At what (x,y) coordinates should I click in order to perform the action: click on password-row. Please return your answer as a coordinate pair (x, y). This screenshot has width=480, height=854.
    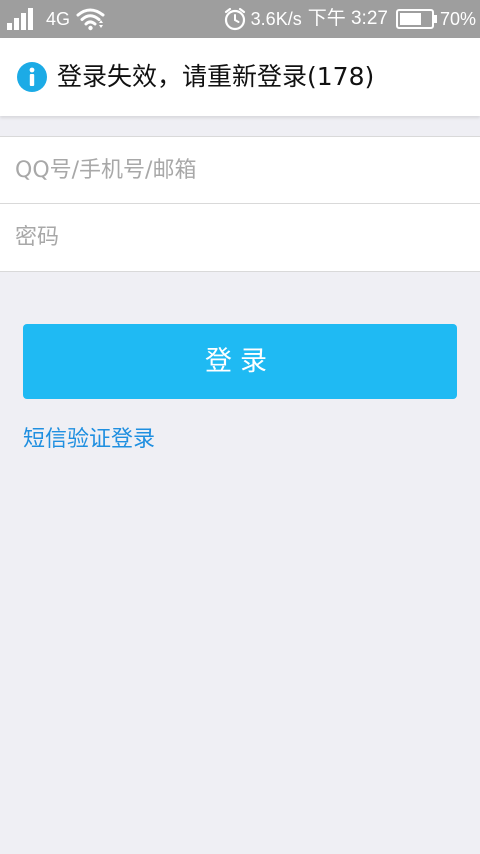
    Looking at the image, I should click on (240, 237).